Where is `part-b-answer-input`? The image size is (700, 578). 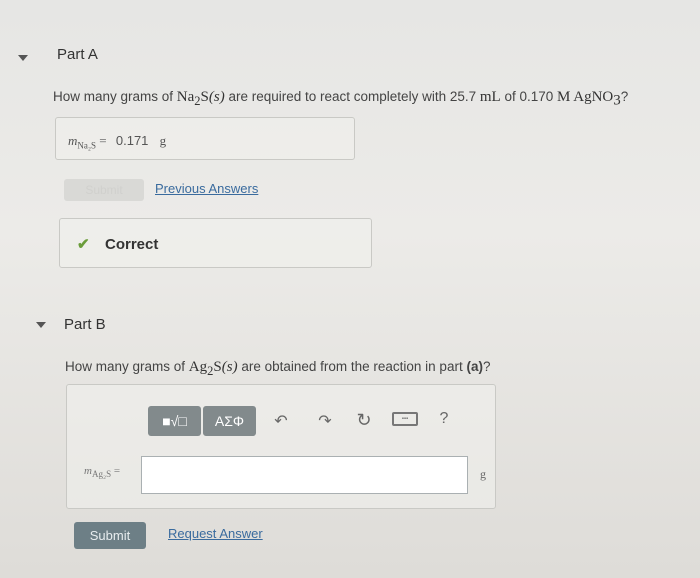
part-b-answer-input is located at coordinates (304, 475).